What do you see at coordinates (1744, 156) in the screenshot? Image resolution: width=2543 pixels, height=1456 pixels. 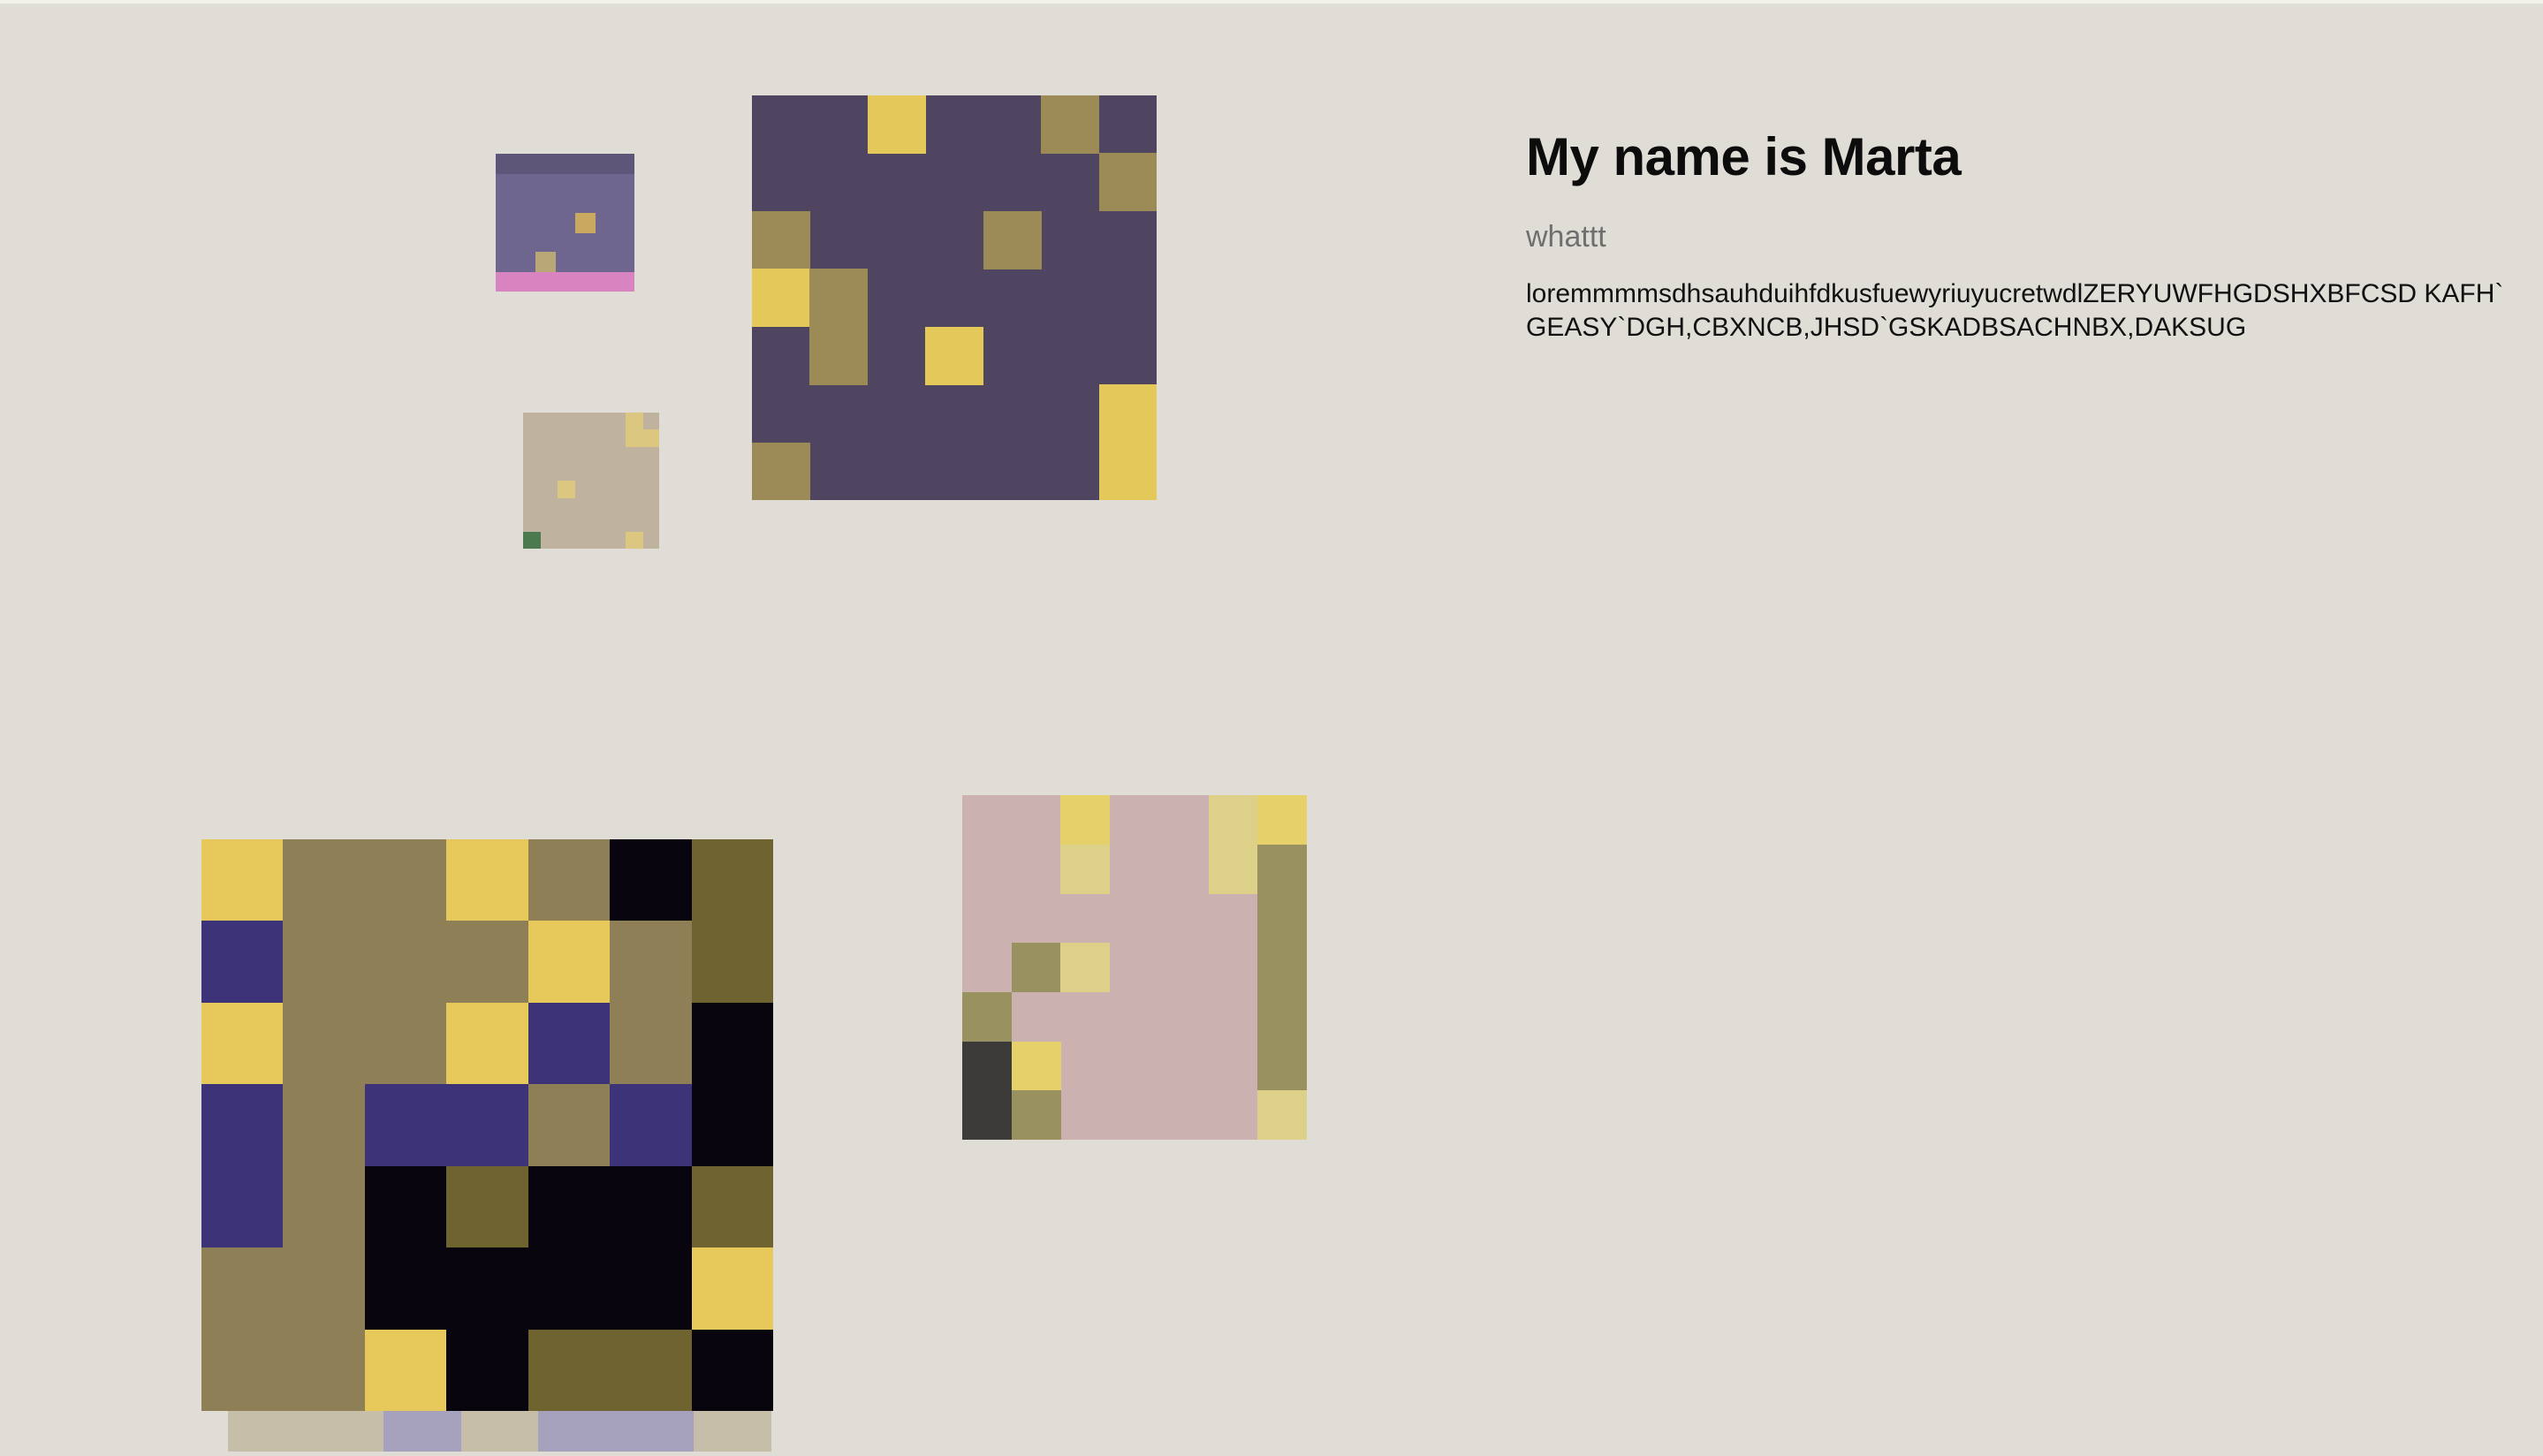 I see `page-title: My name is Marta` at bounding box center [1744, 156].